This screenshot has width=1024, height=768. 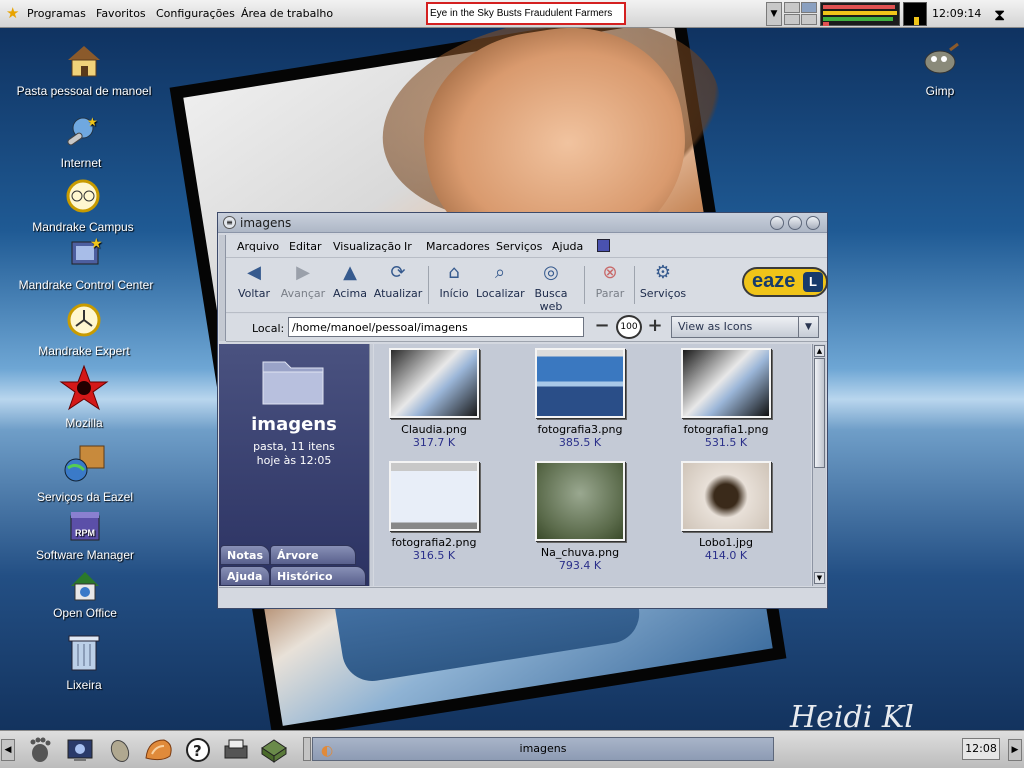 What do you see at coordinates (258, 246) in the screenshot?
I see `menu-arquivo: Arquivo` at bounding box center [258, 246].